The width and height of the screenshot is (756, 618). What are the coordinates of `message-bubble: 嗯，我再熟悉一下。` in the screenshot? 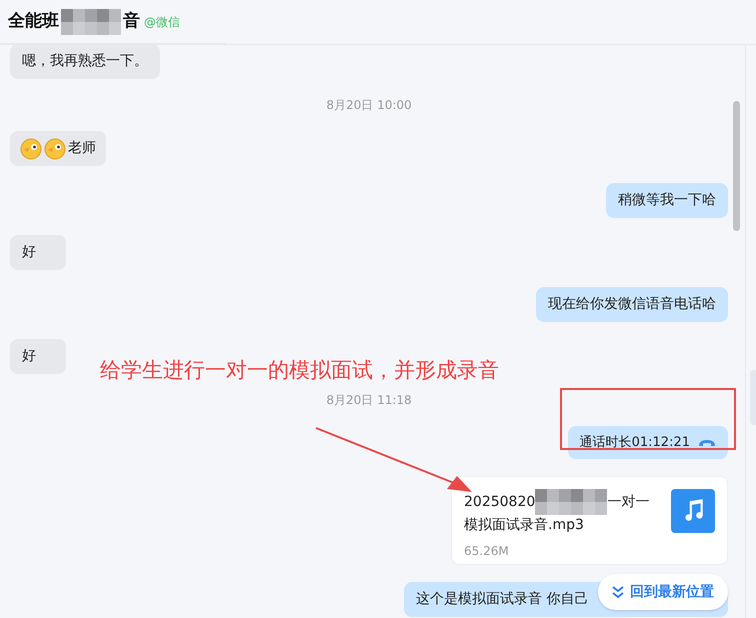 It's located at (85, 61).